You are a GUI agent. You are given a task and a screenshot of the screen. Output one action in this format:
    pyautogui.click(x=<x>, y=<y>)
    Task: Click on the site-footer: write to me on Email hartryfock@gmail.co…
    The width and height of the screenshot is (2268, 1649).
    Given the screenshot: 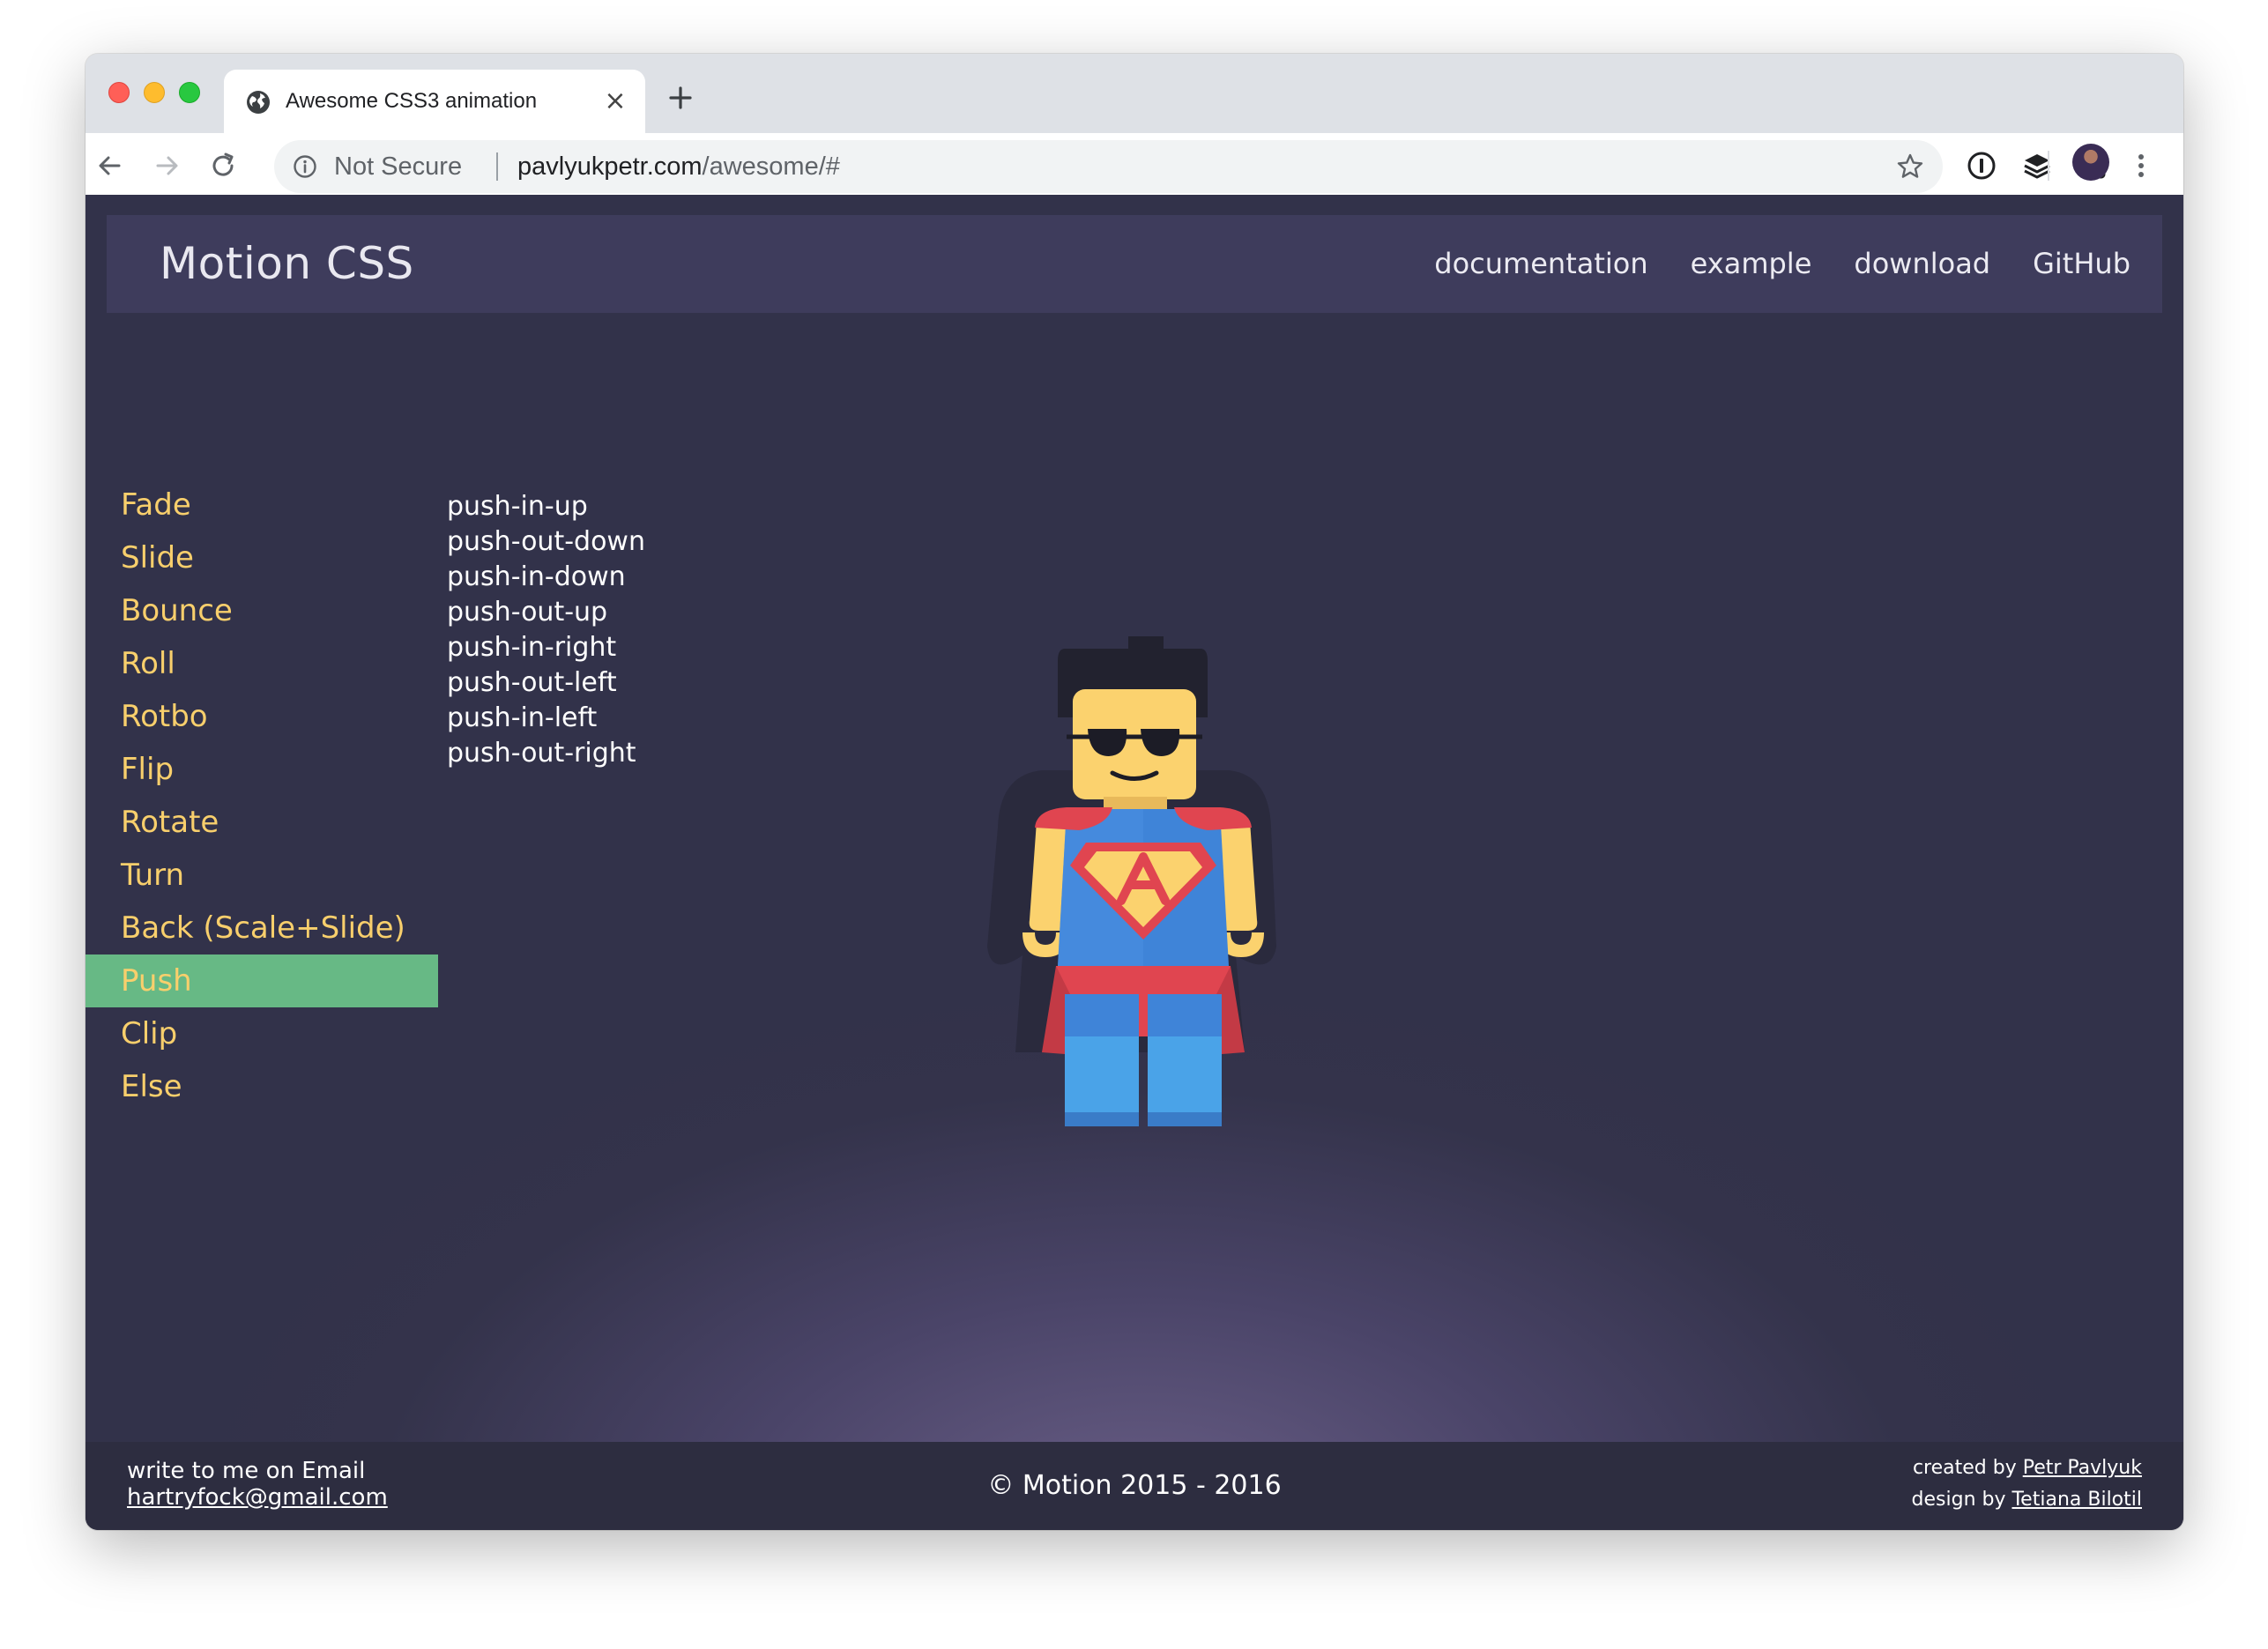 What is the action you would take?
    pyautogui.click(x=1134, y=1486)
    